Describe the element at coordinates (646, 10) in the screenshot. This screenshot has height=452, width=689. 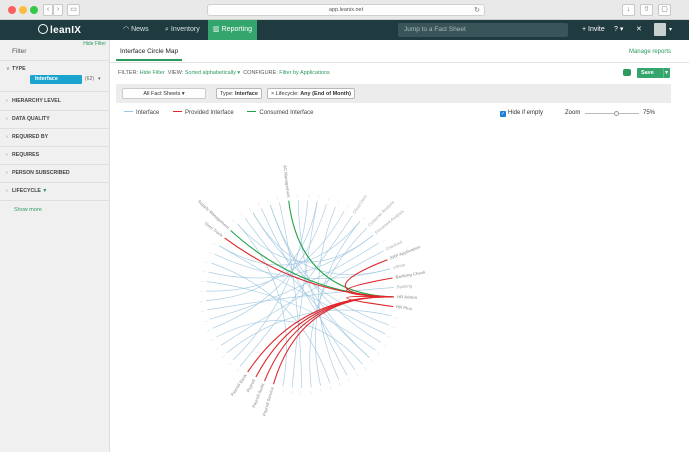
I see `share-icon: ⇧` at that location.